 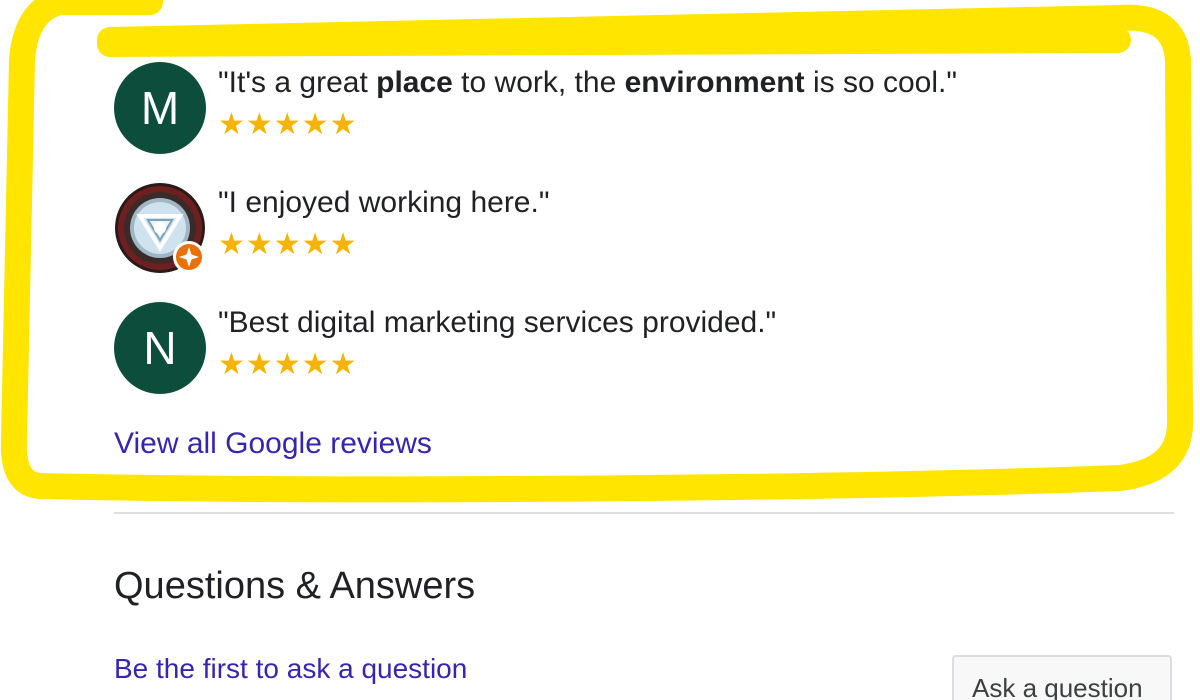 What do you see at coordinates (189, 257) in the screenshot?
I see `local-guide-badge-icon` at bounding box center [189, 257].